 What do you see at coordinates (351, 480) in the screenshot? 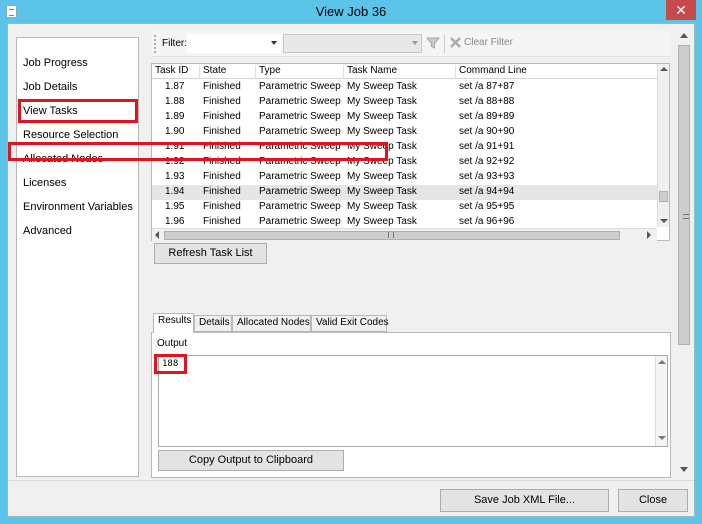
I see `footer-divider` at bounding box center [351, 480].